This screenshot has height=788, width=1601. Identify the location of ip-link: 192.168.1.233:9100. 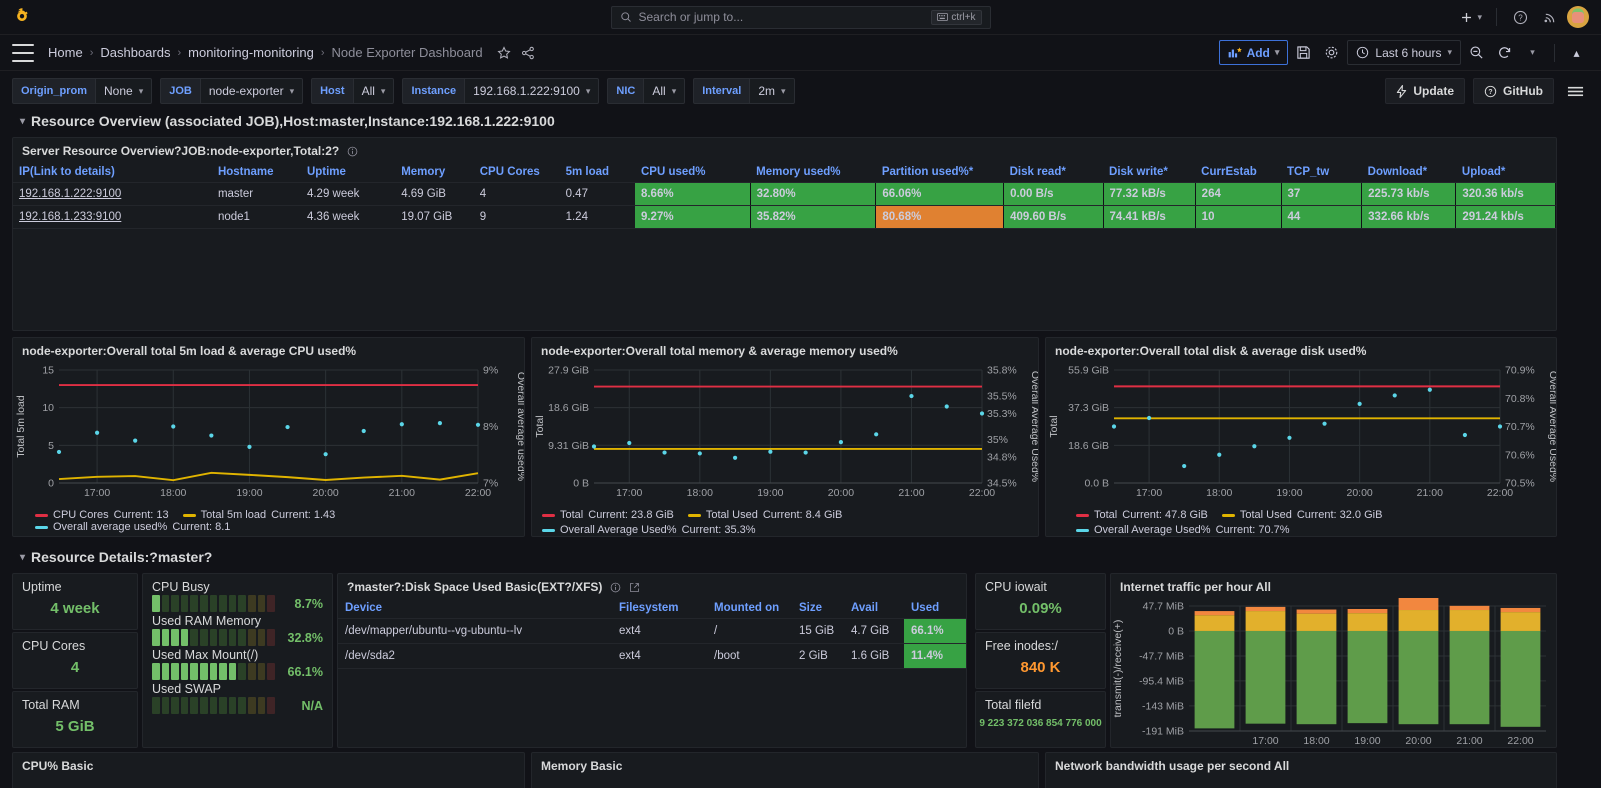
(70, 217).